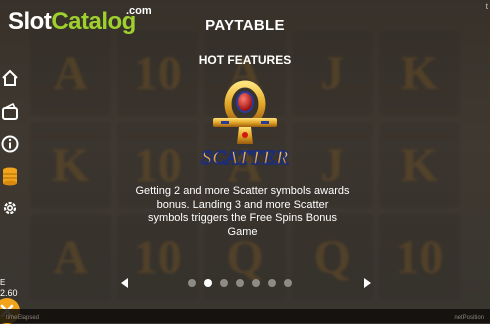 The width and height of the screenshot is (490, 324). I want to click on home-icon, so click(10, 77).